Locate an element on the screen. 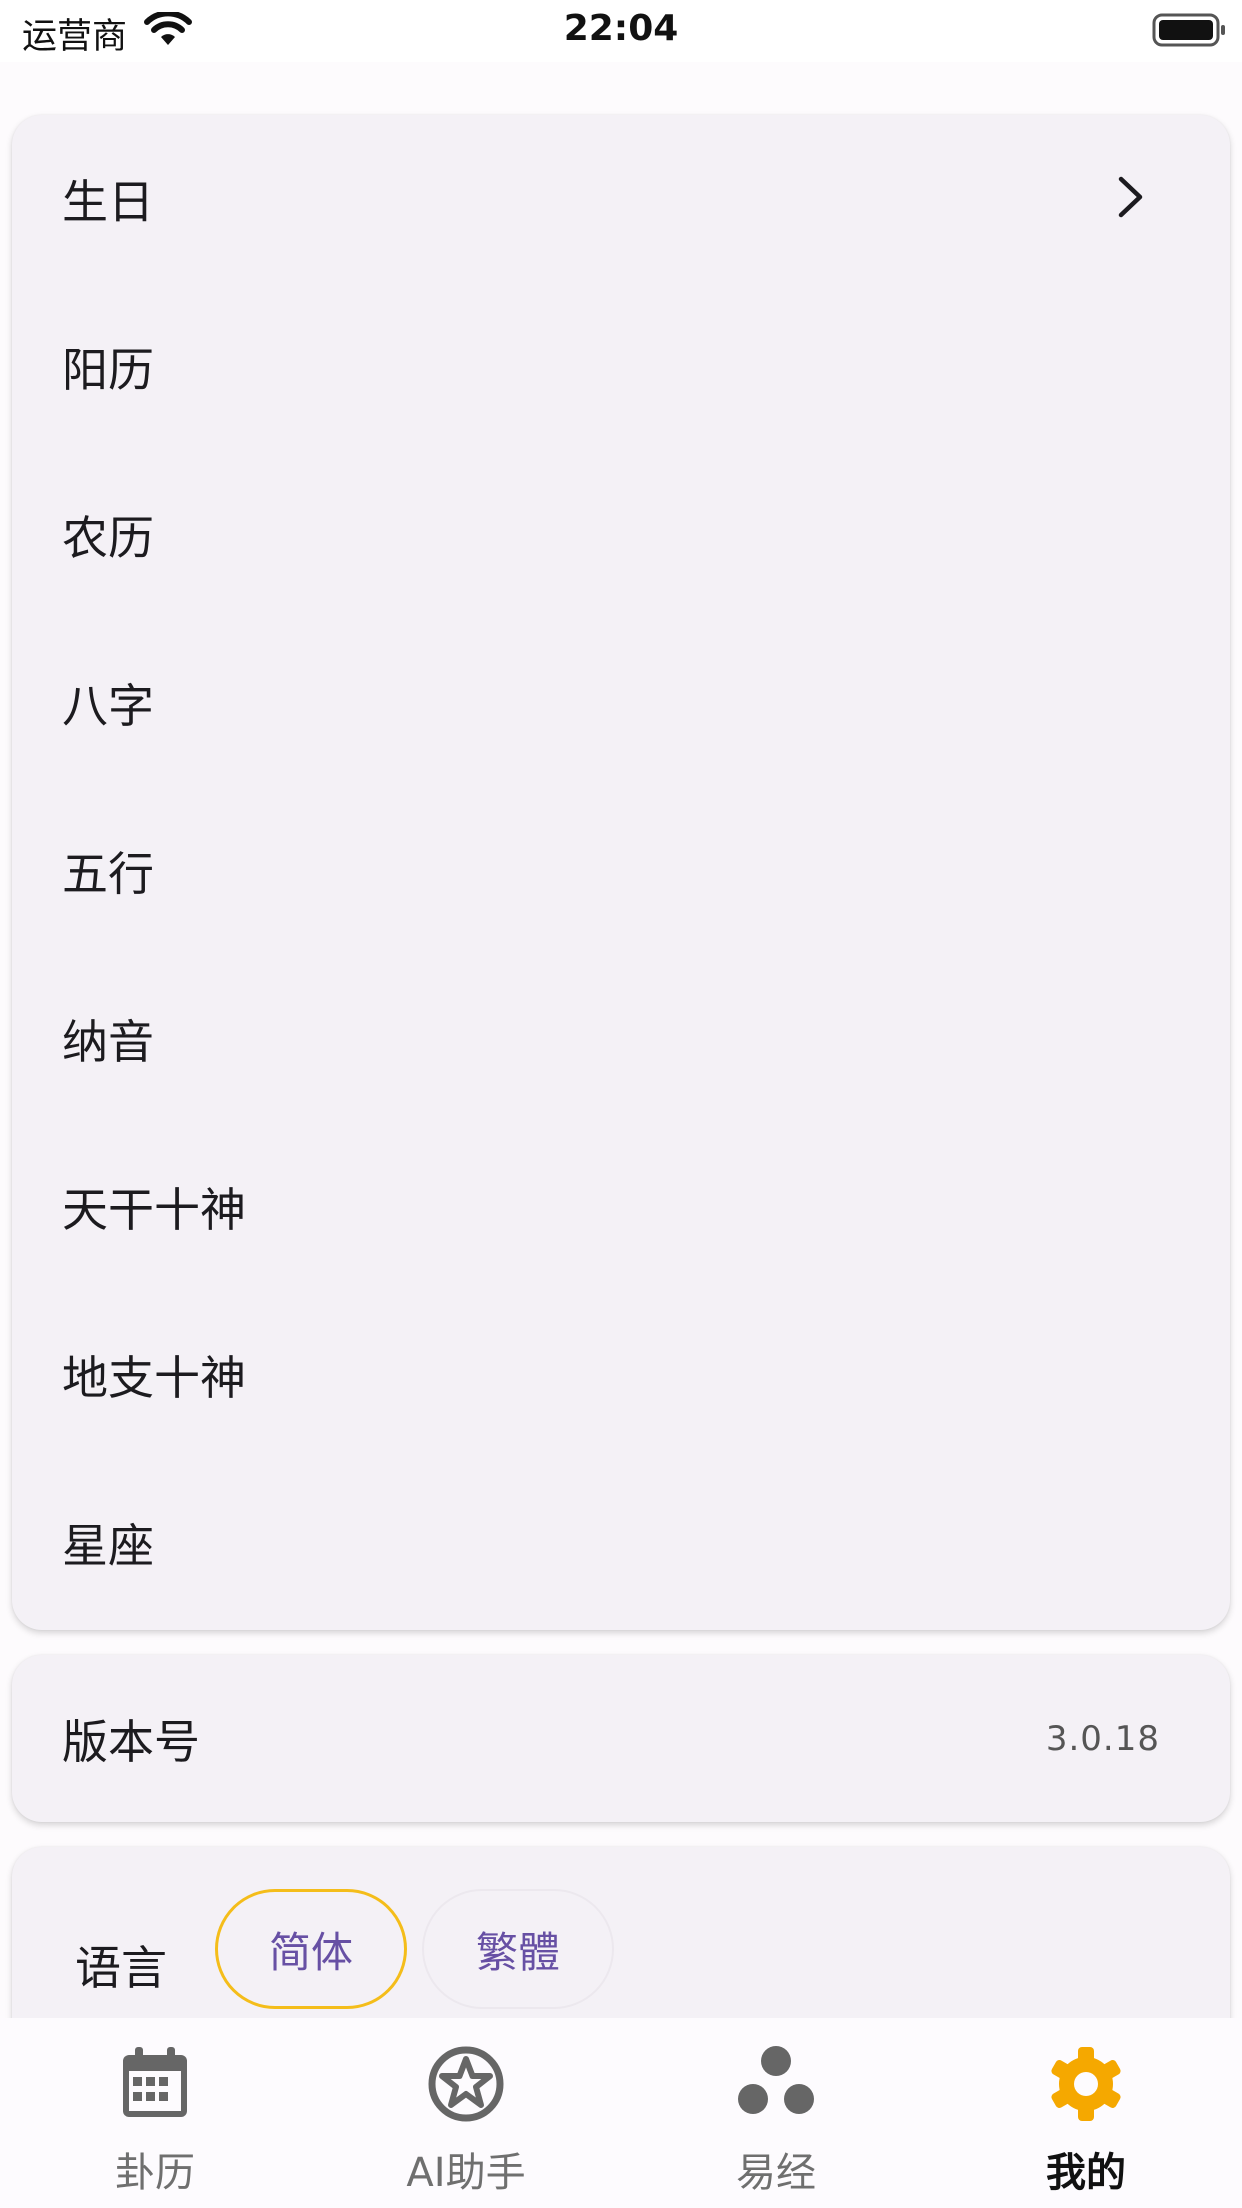 Image resolution: width=1242 pixels, height=2208 pixels. nav-item-yijing: 易经 is located at coordinates (776, 2113).